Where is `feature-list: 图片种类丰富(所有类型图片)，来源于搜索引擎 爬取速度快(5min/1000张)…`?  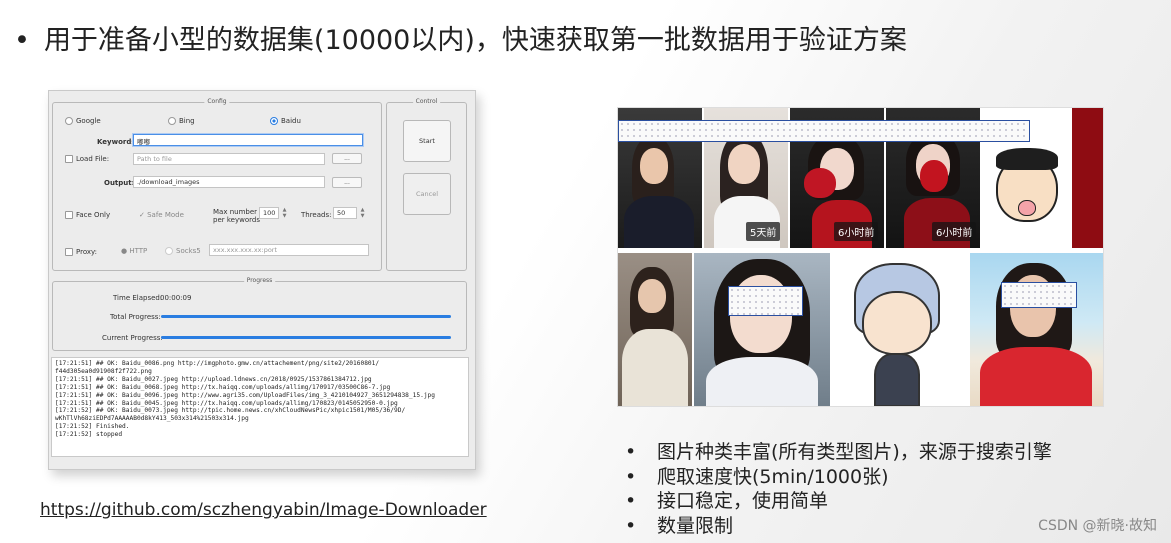
feature-list: 图片种类丰富(所有类型图片)，来源于搜索引擎 爬取速度快(5min/1000张)… is located at coordinates (838, 489).